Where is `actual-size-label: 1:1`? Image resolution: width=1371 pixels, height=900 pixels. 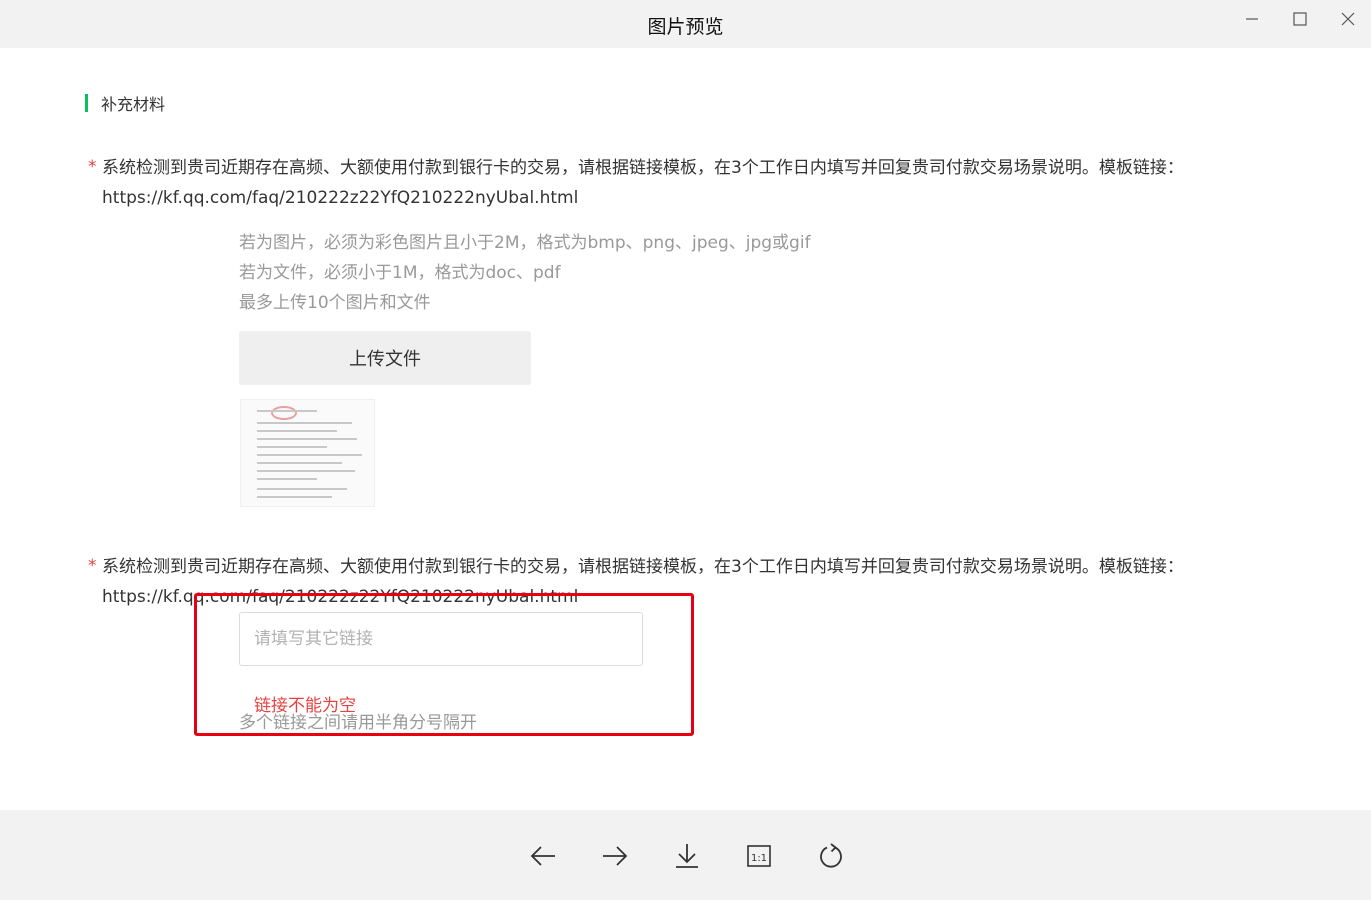 actual-size-label: 1:1 is located at coordinates (759, 858).